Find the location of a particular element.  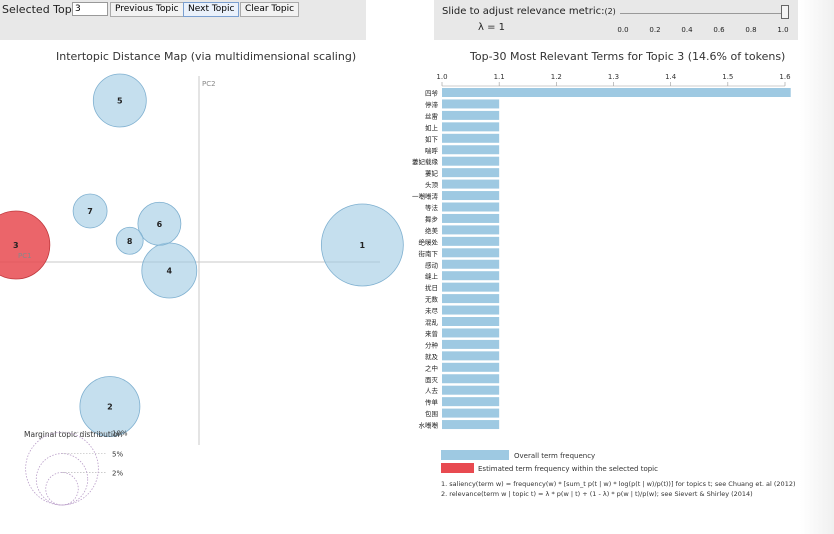

legend-label-overall: Overall term frequency is located at coordinates (554, 456).